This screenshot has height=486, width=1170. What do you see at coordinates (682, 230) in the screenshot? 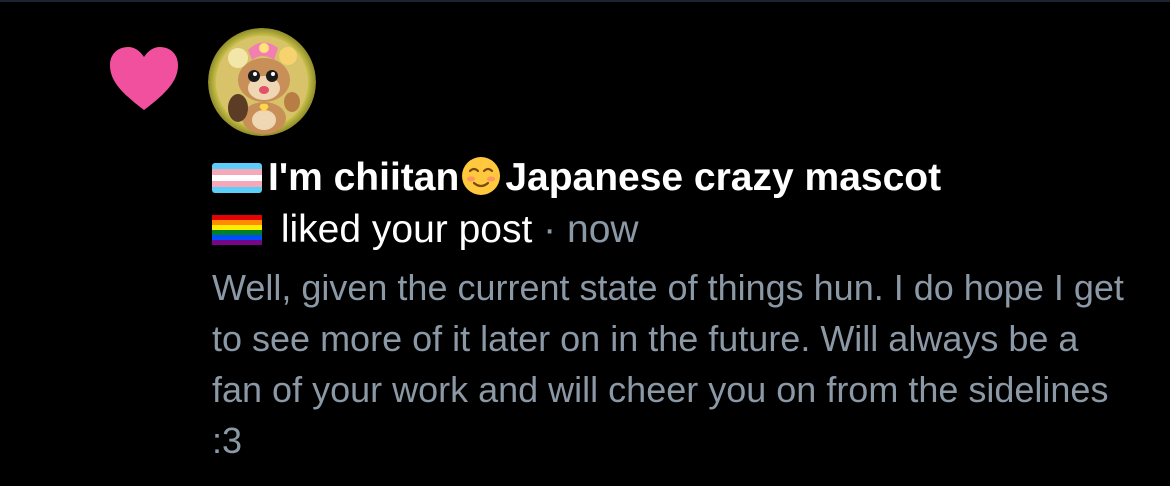
I see `action-line: liked your post · now` at bounding box center [682, 230].